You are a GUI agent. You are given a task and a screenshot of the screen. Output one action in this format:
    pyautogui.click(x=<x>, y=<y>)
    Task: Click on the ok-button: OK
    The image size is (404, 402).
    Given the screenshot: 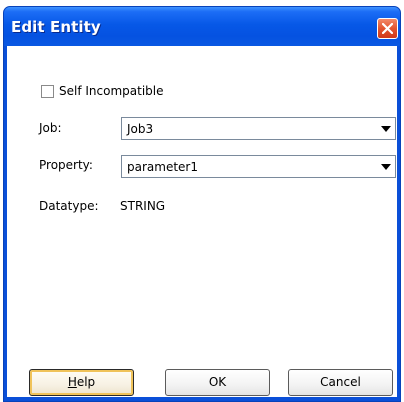 What is the action you would take?
    pyautogui.click(x=217, y=382)
    